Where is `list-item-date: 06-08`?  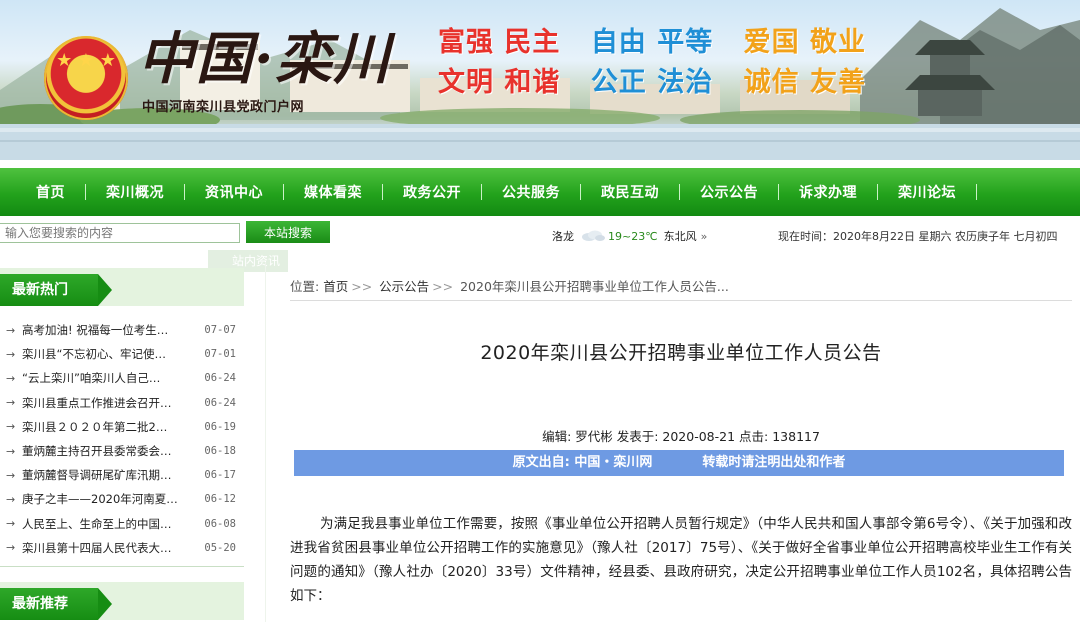
list-item-date: 06-08 is located at coordinates (220, 523).